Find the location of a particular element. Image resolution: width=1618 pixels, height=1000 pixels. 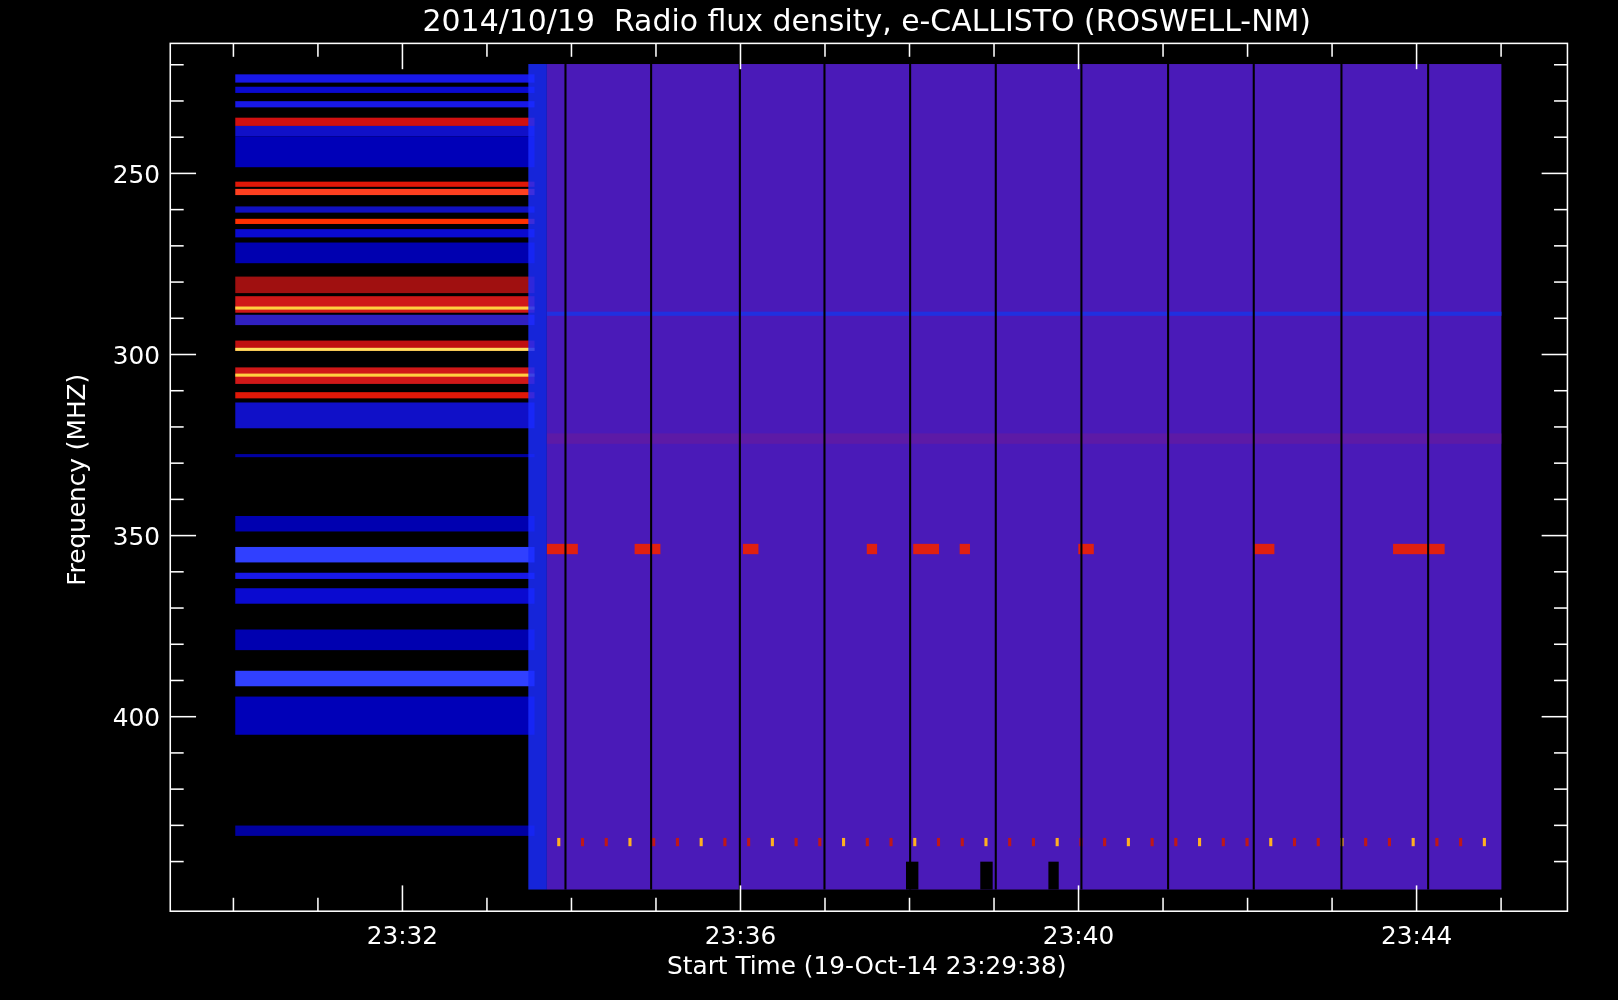

x-tick-label: 23:32 is located at coordinates (402, 936).